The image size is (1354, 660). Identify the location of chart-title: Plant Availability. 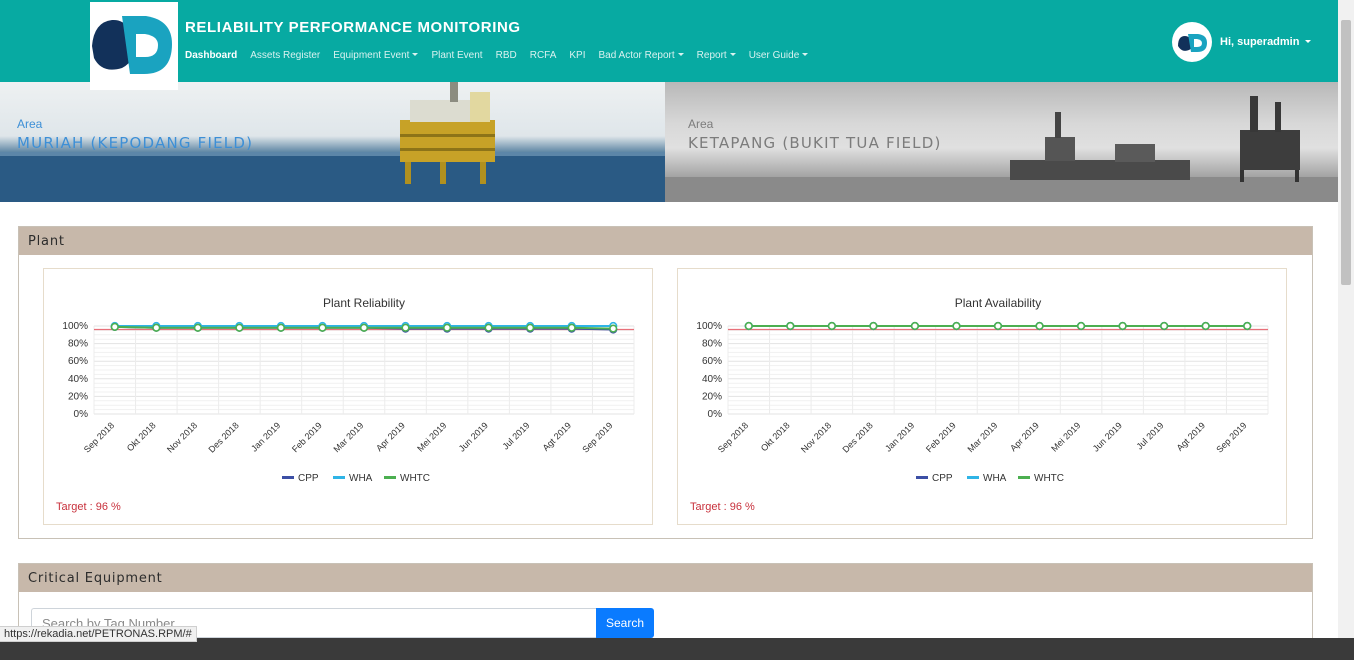
(998, 303).